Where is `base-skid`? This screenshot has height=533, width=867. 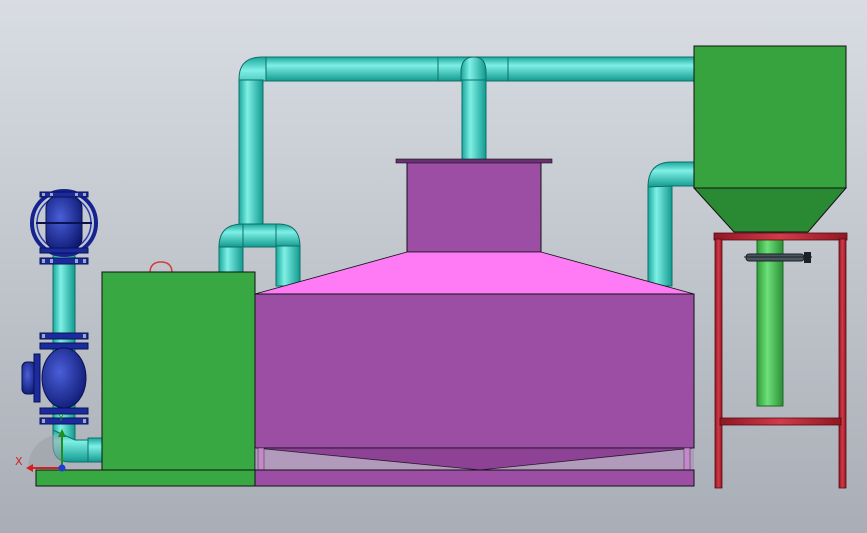
base-skid is located at coordinates (365, 478).